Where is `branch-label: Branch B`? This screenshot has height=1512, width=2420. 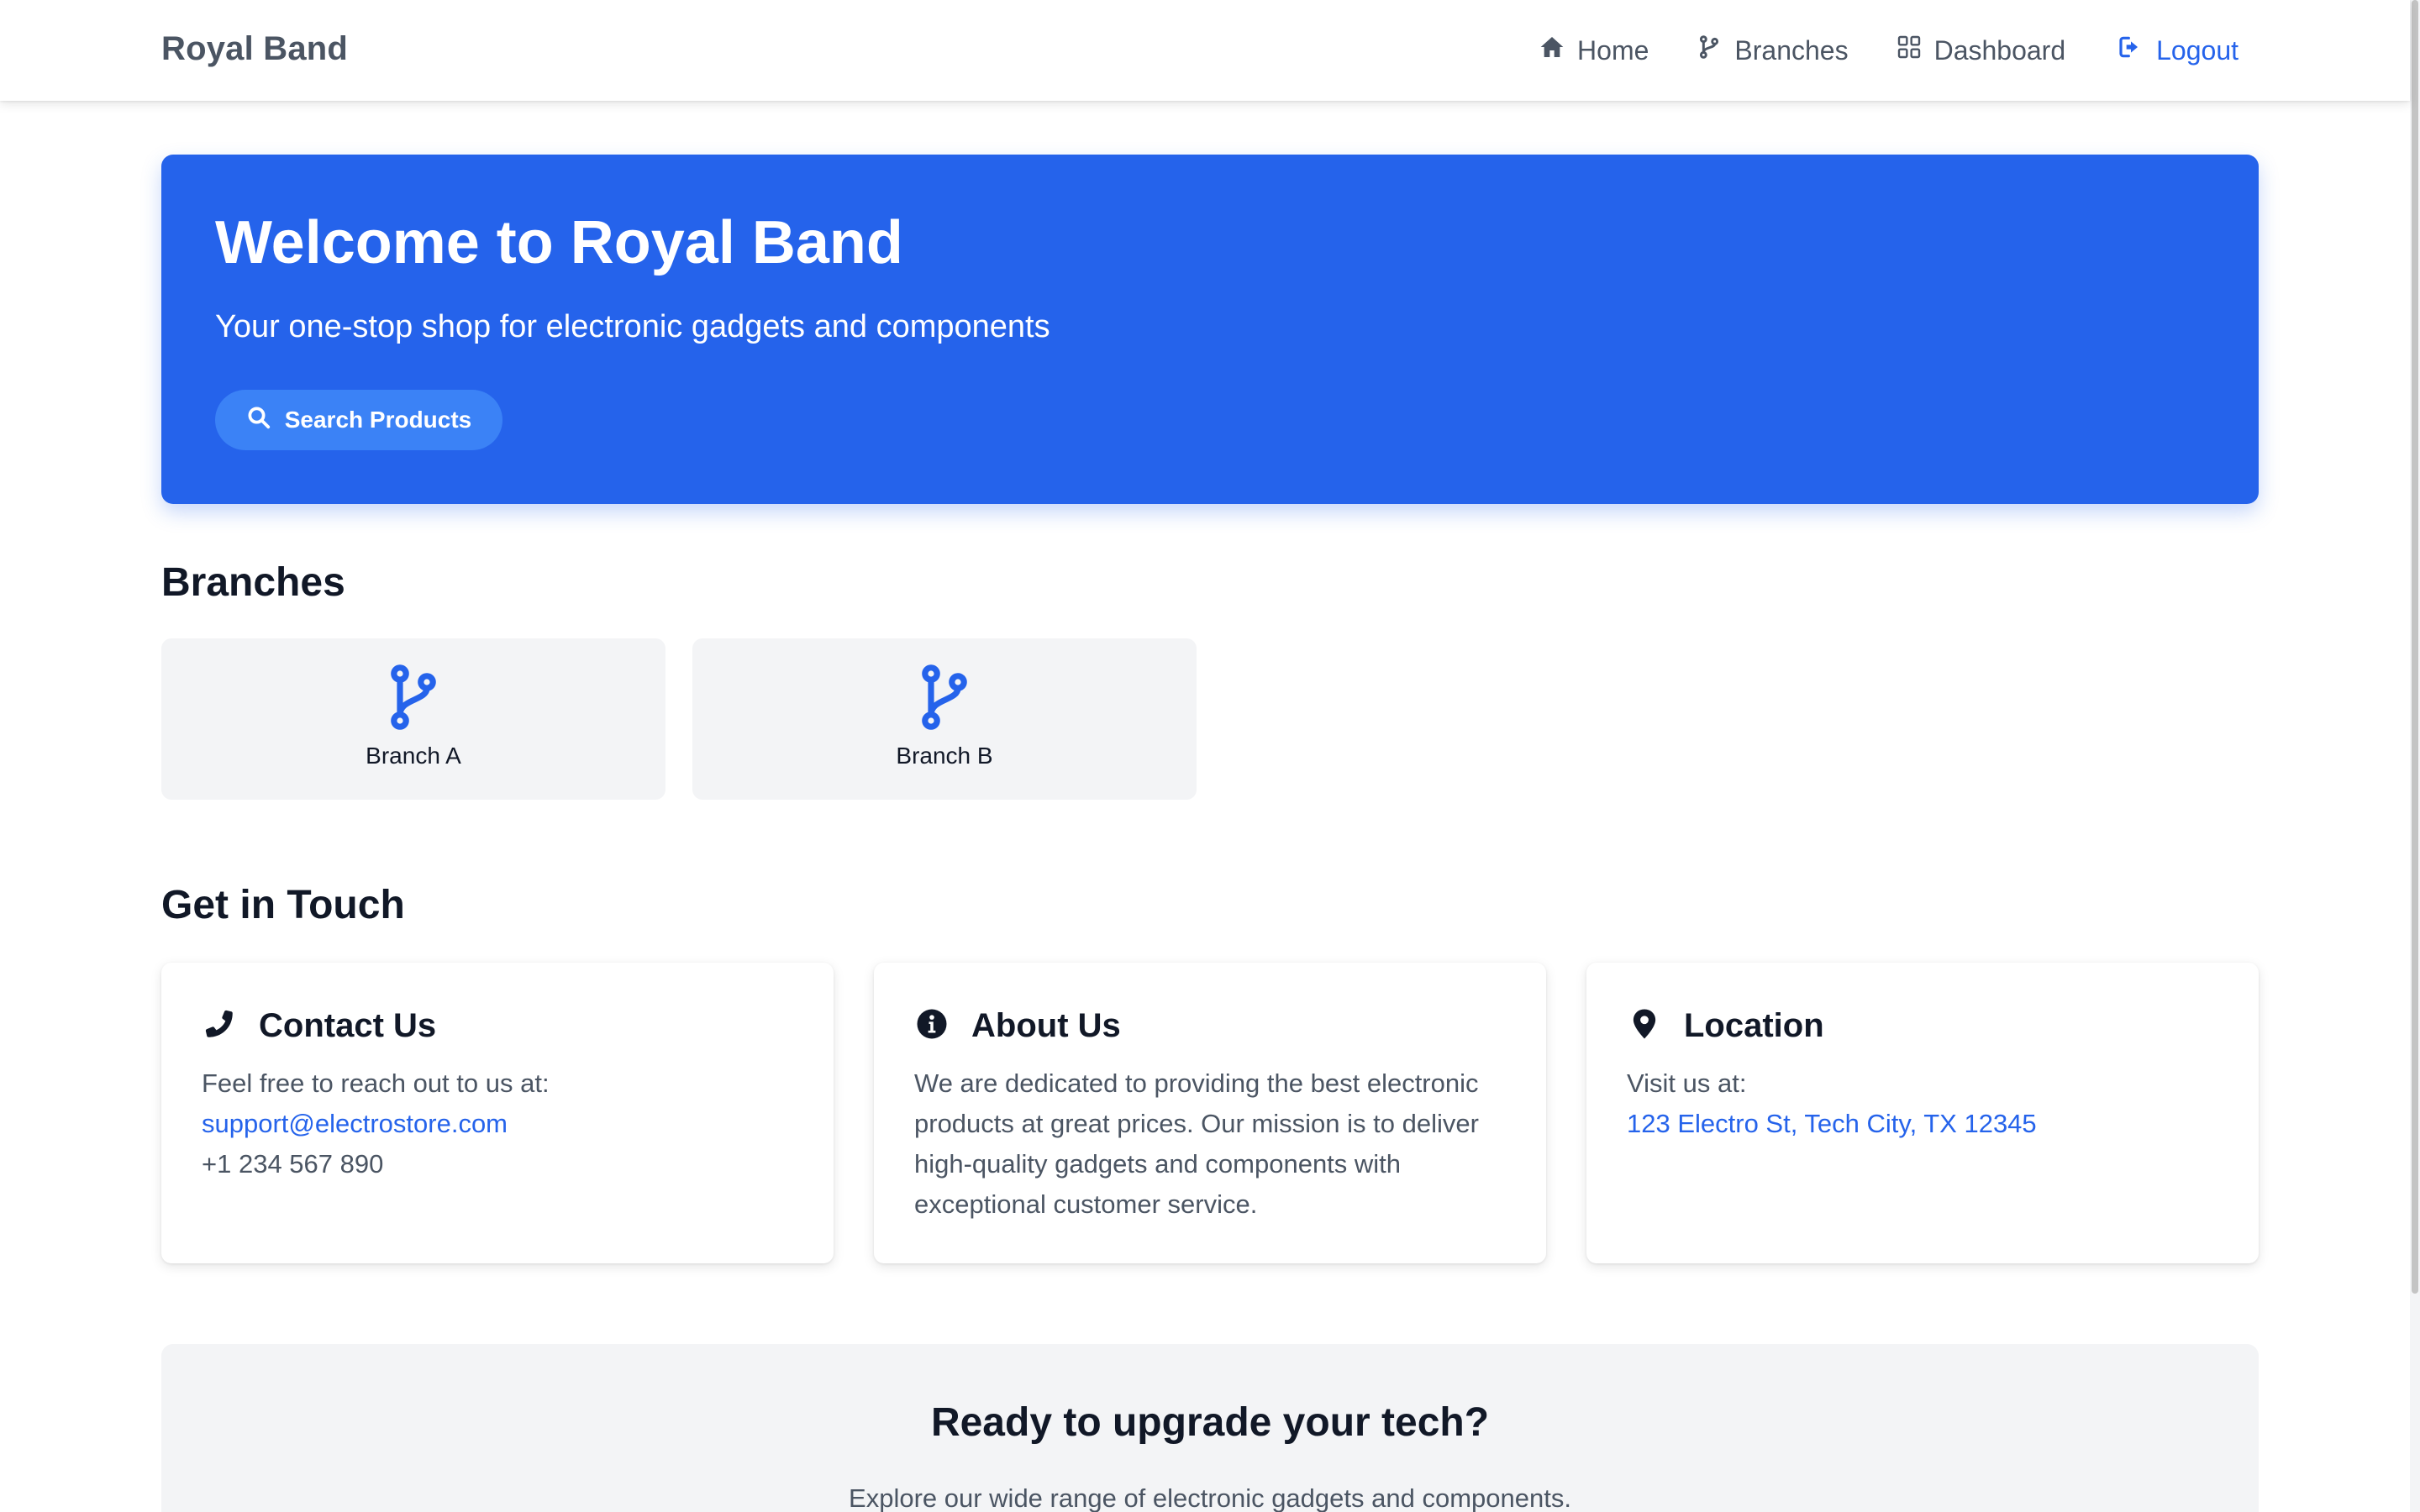
branch-label: Branch B is located at coordinates (944, 756).